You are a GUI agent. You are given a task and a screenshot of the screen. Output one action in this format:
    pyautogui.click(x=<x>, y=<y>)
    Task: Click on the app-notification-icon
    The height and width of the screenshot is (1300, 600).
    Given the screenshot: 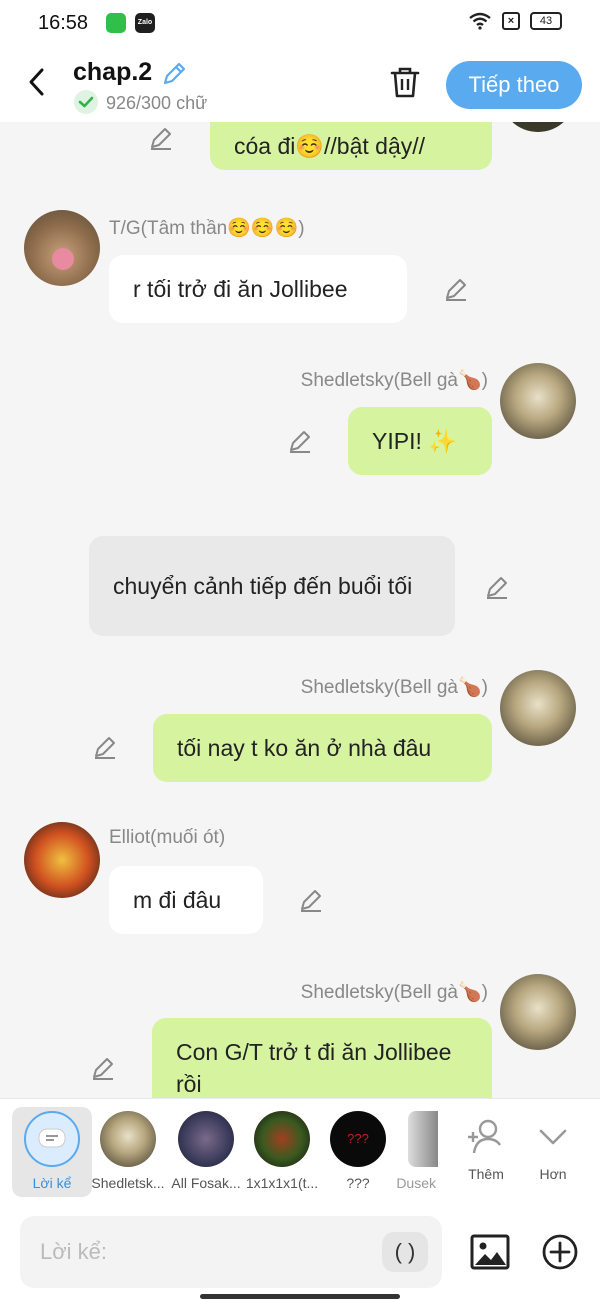 What is the action you would take?
    pyautogui.click(x=116, y=23)
    